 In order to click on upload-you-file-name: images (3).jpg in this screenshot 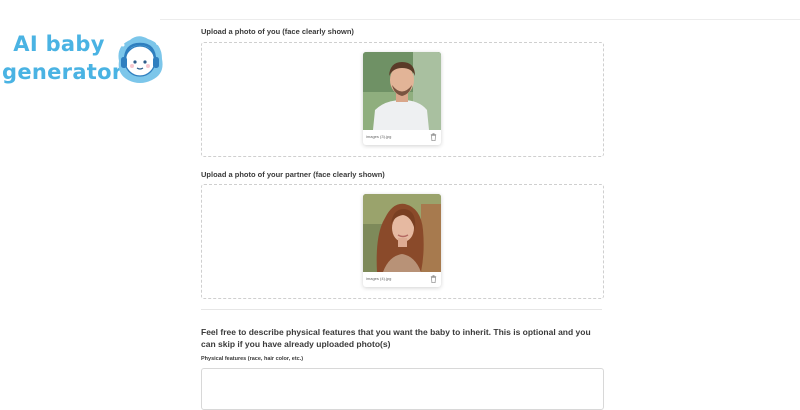, I will do `click(379, 136)`.